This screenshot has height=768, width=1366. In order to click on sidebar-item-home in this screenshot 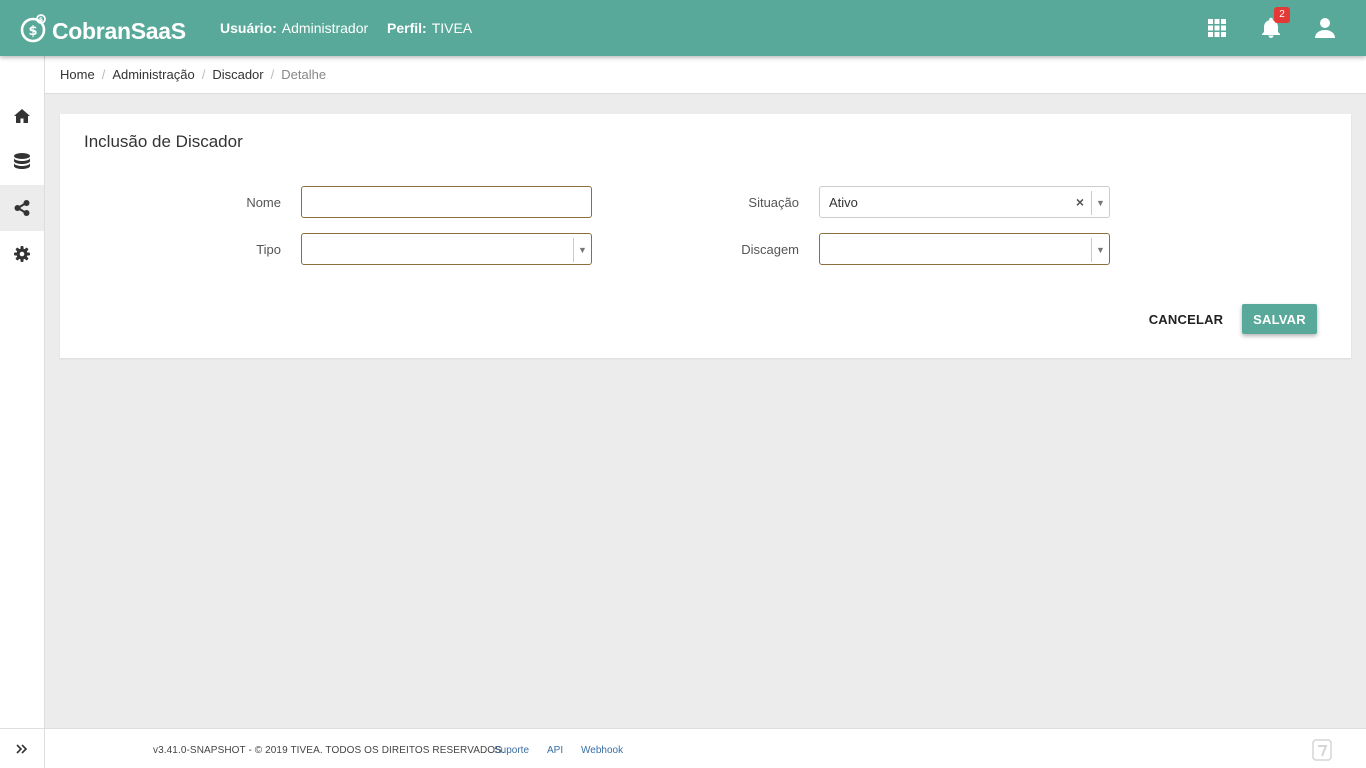, I will do `click(22, 116)`.